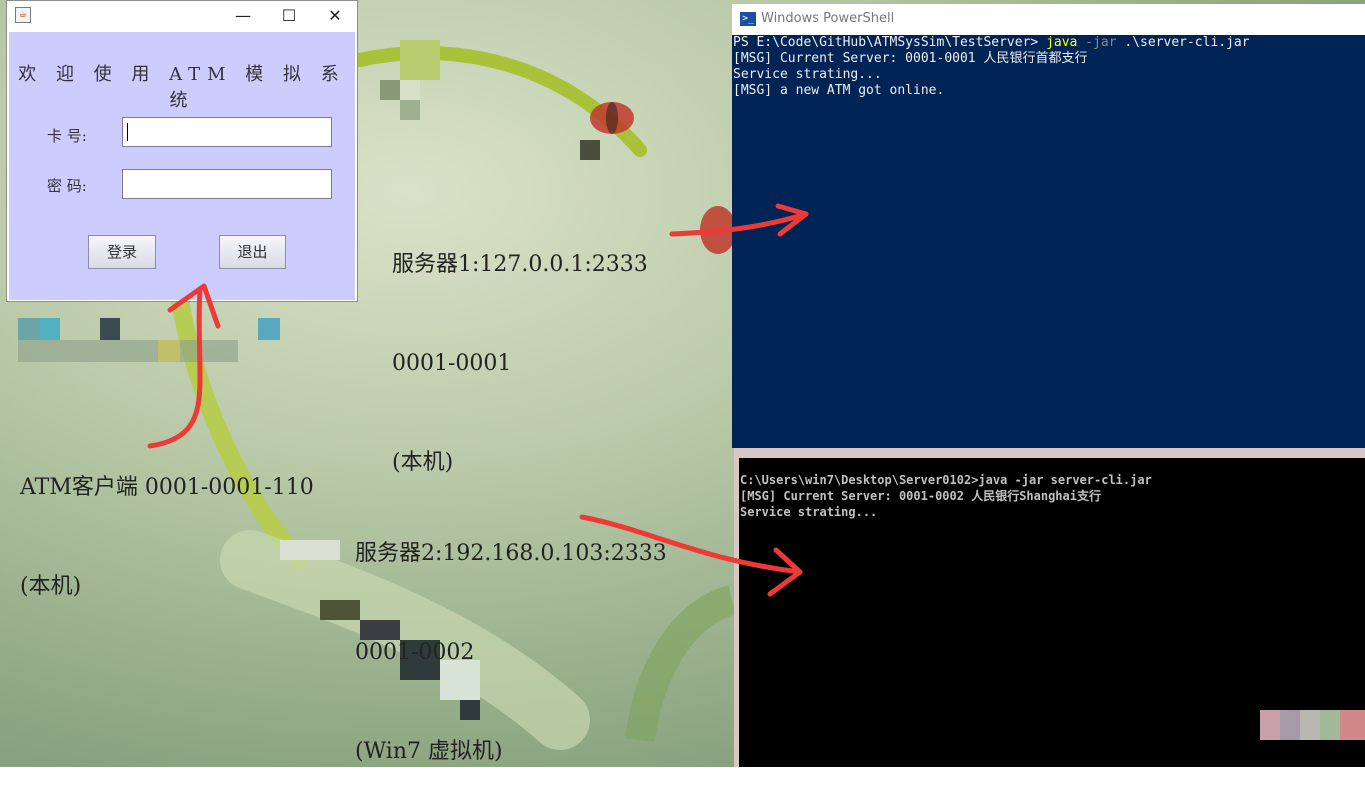 Image resolution: width=1365 pixels, height=801 pixels. What do you see at coordinates (520, 264) in the screenshot?
I see `server1-address: 服务器1:127.0.0.1:2333` at bounding box center [520, 264].